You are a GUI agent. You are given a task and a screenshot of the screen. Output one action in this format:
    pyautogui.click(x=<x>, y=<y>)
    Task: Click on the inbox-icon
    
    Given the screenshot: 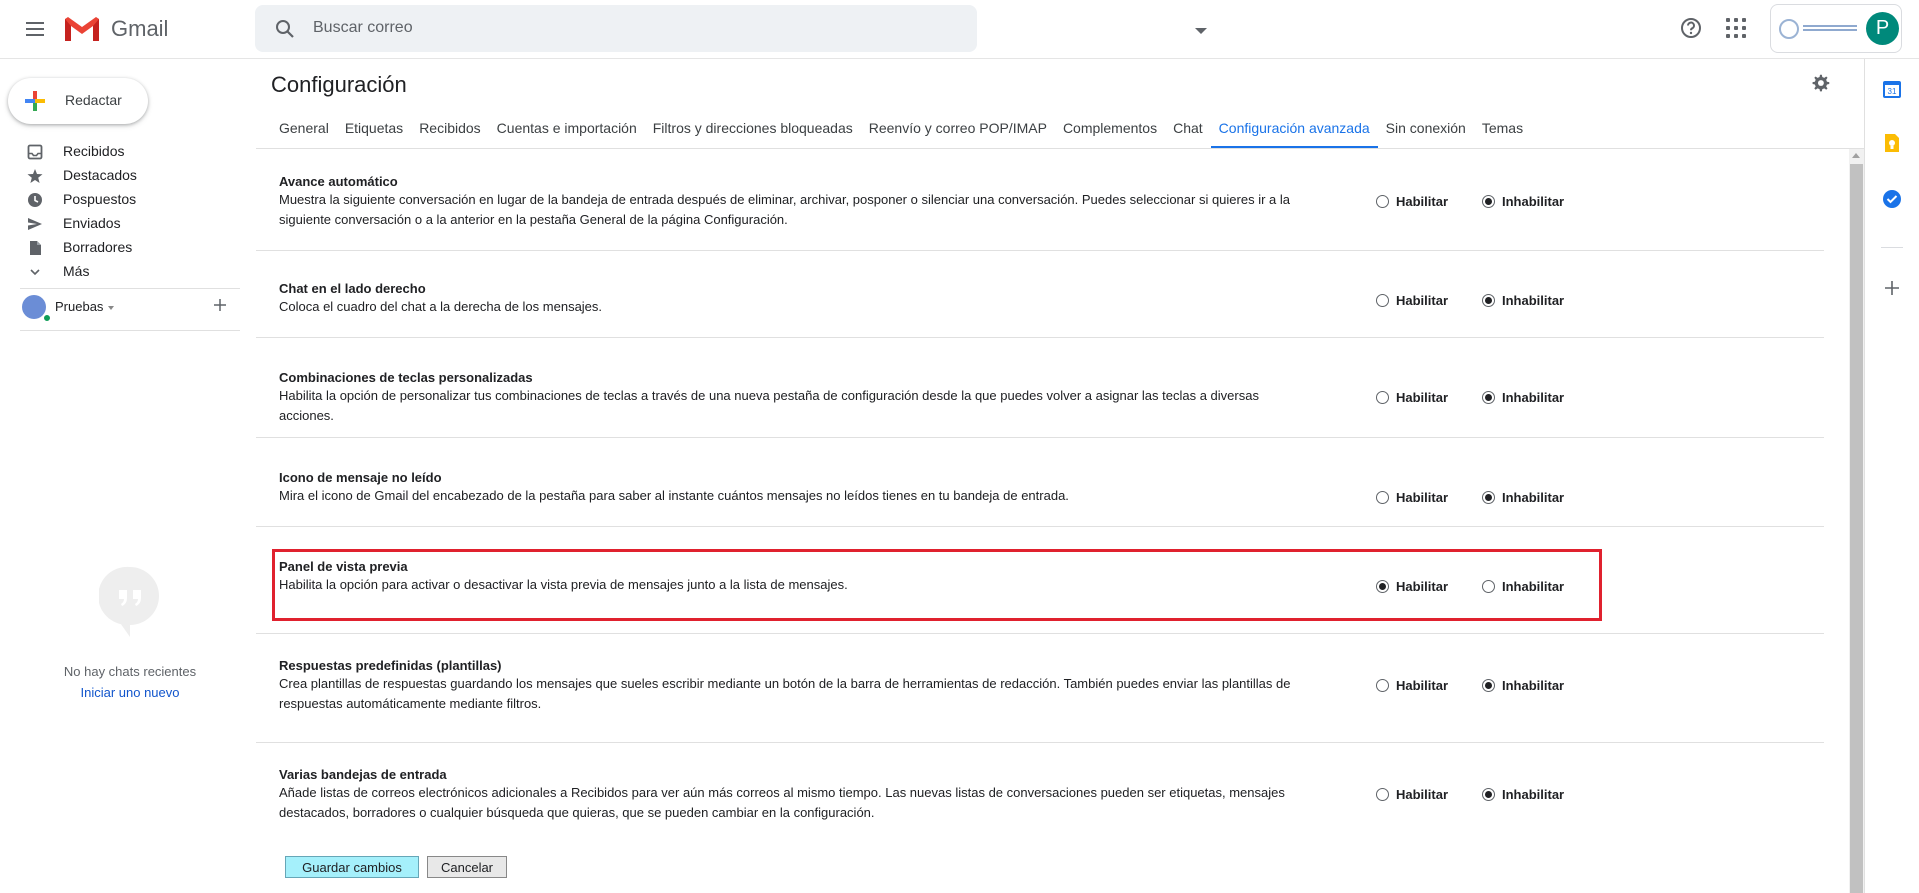 What is the action you would take?
    pyautogui.click(x=35, y=152)
    